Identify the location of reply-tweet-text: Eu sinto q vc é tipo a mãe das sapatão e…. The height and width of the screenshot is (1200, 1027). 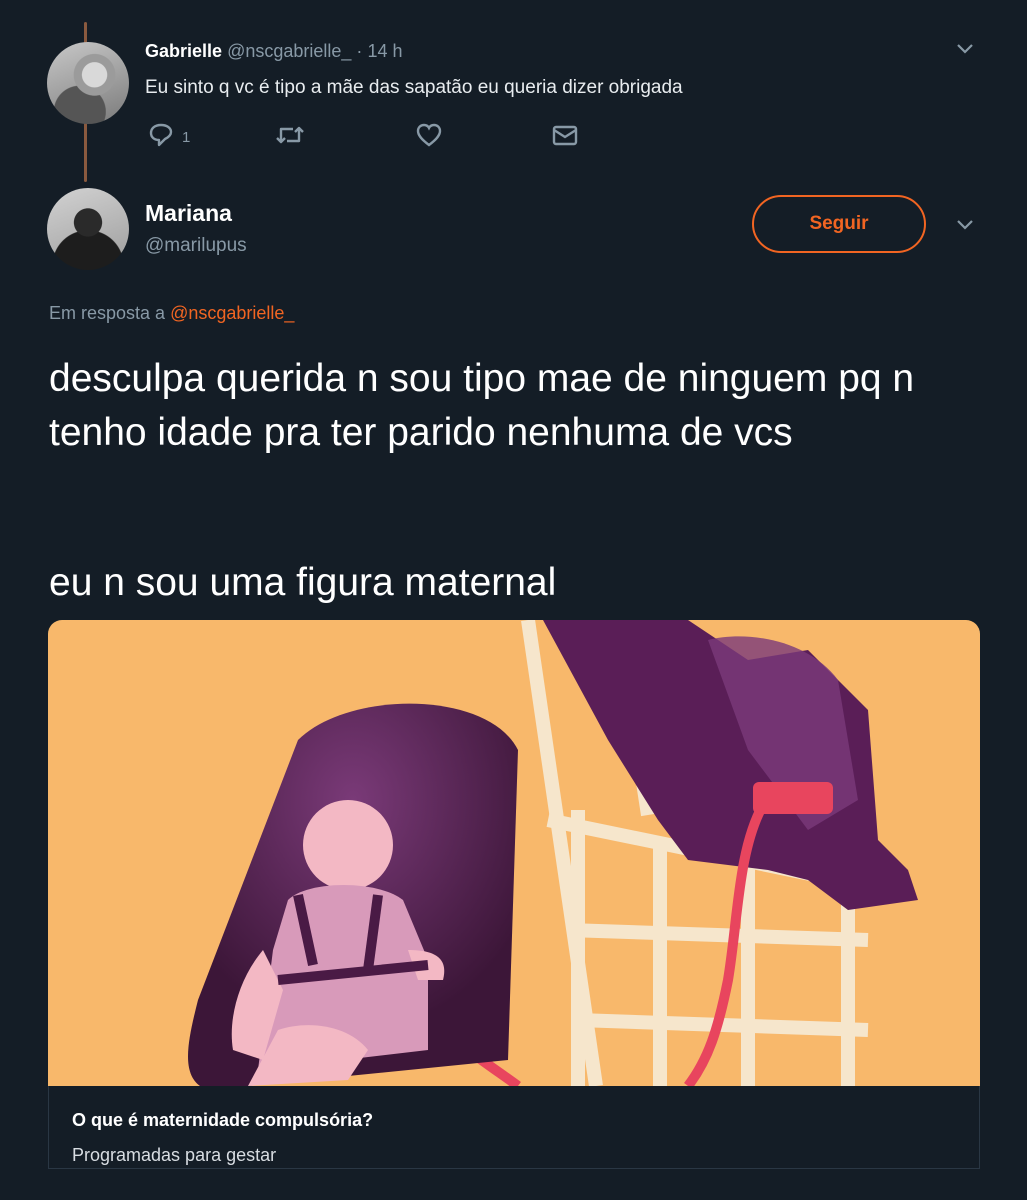
(414, 87).